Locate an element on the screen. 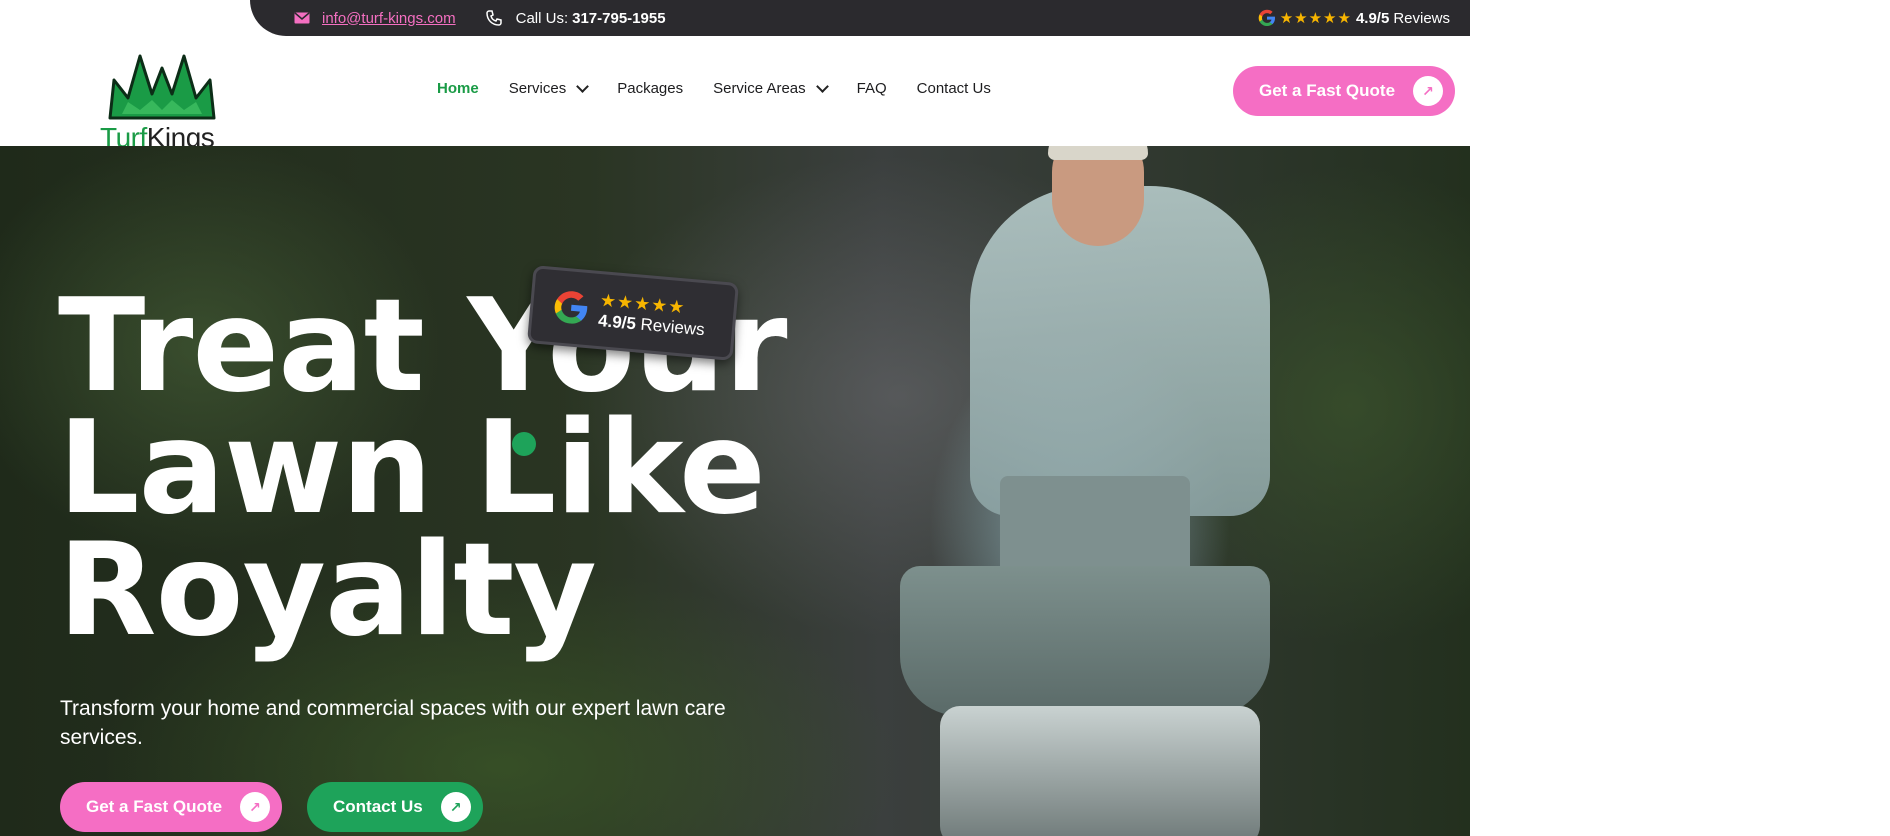 The width and height of the screenshot is (1890, 836). title-accent-dot is located at coordinates (524, 444).